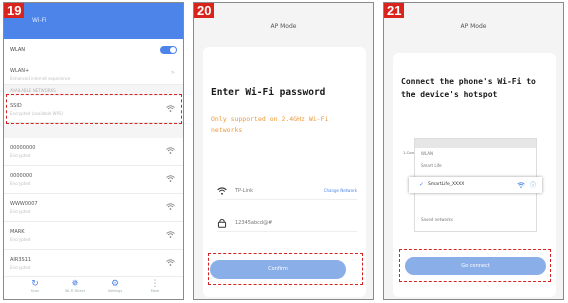 The height and width of the screenshot is (303, 568). Describe the element at coordinates (115, 291) in the screenshot. I see `settings-label: Settings` at that location.